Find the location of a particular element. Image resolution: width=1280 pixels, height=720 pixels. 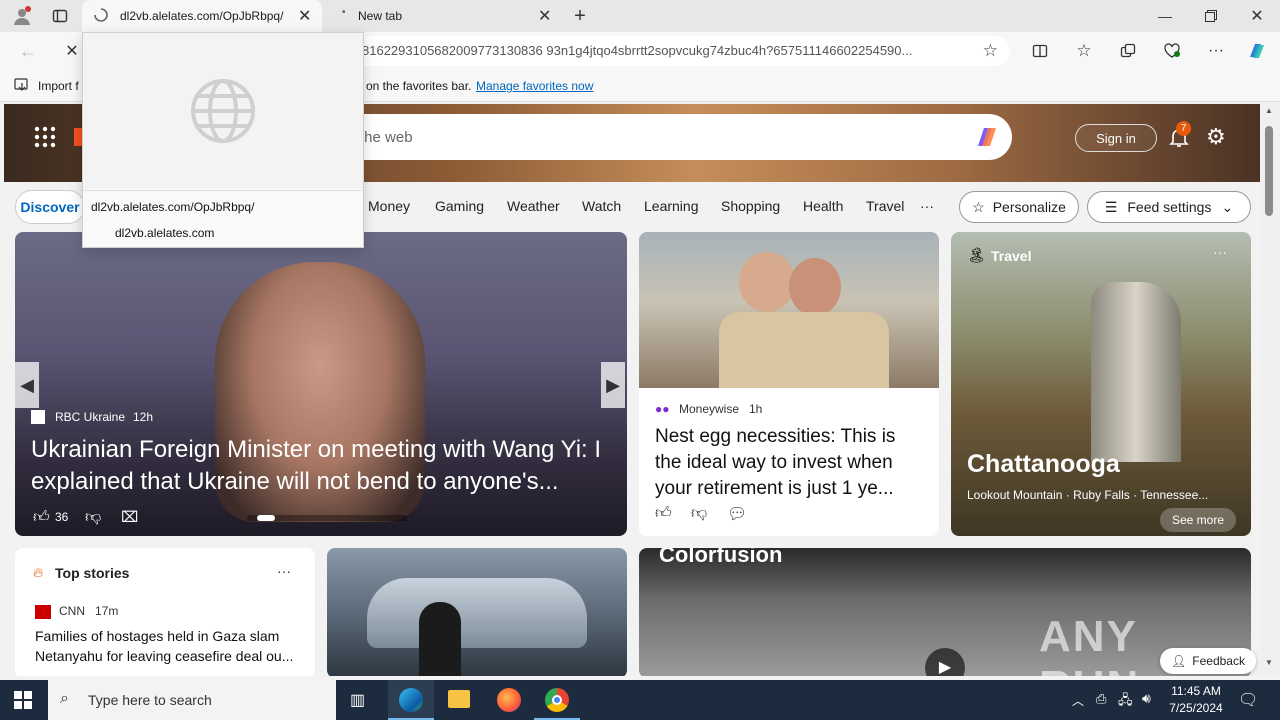

edge-icon is located at coordinates (411, 700).